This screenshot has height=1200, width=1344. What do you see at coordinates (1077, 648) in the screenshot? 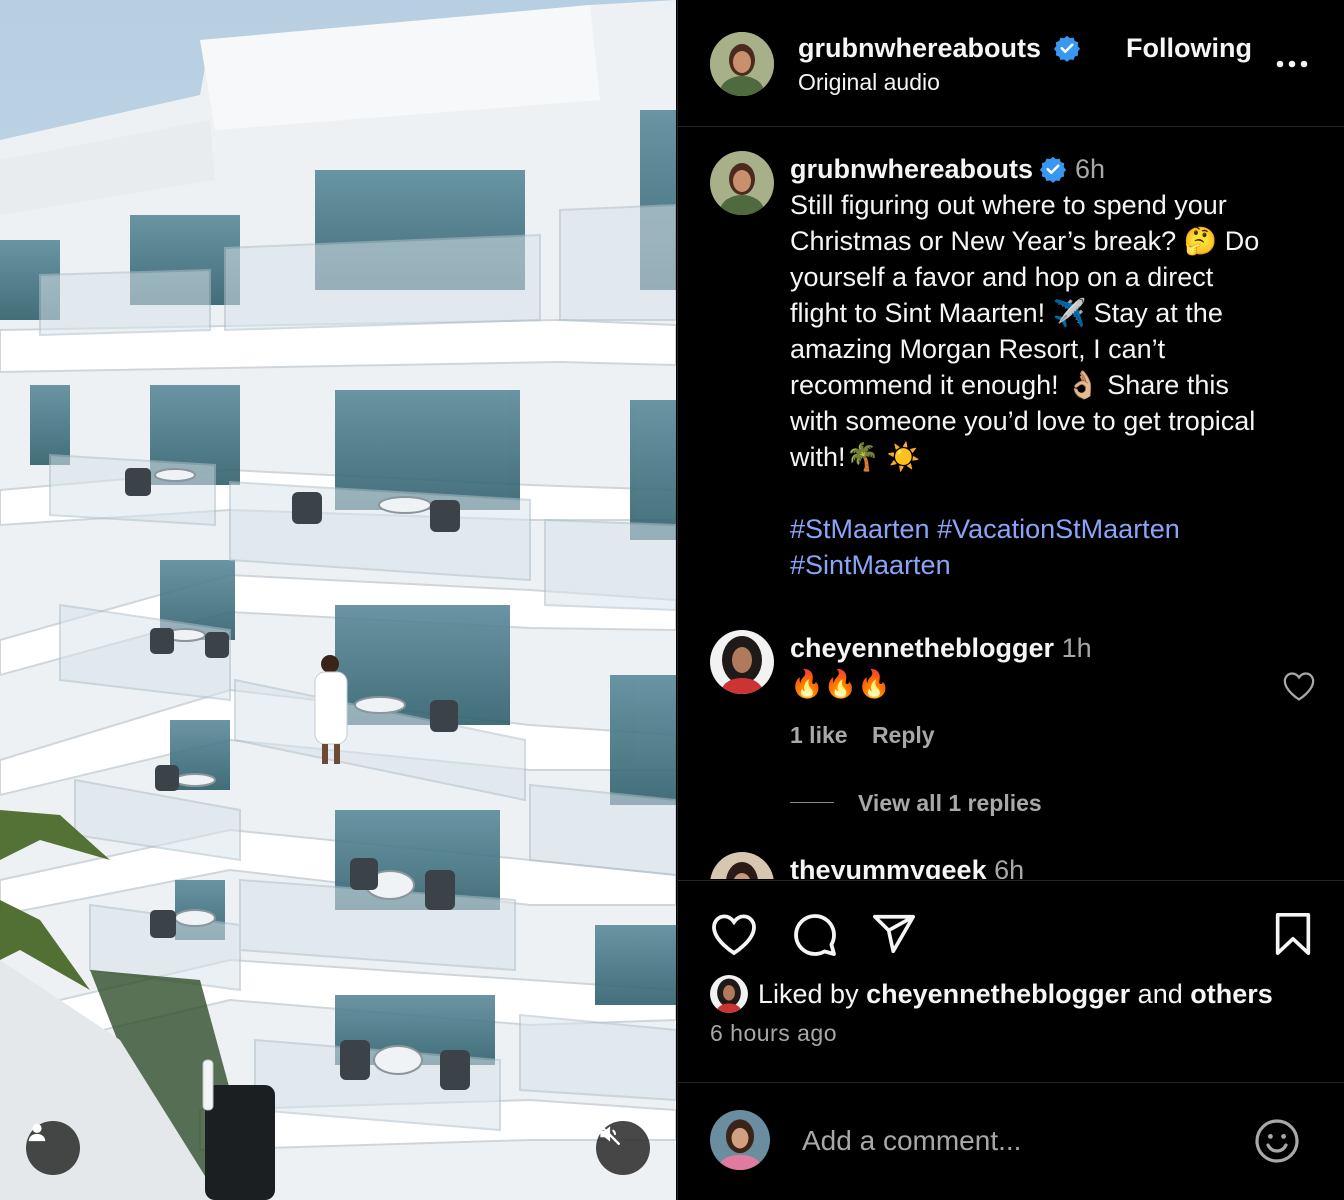
I see `comment-time: 1h` at bounding box center [1077, 648].